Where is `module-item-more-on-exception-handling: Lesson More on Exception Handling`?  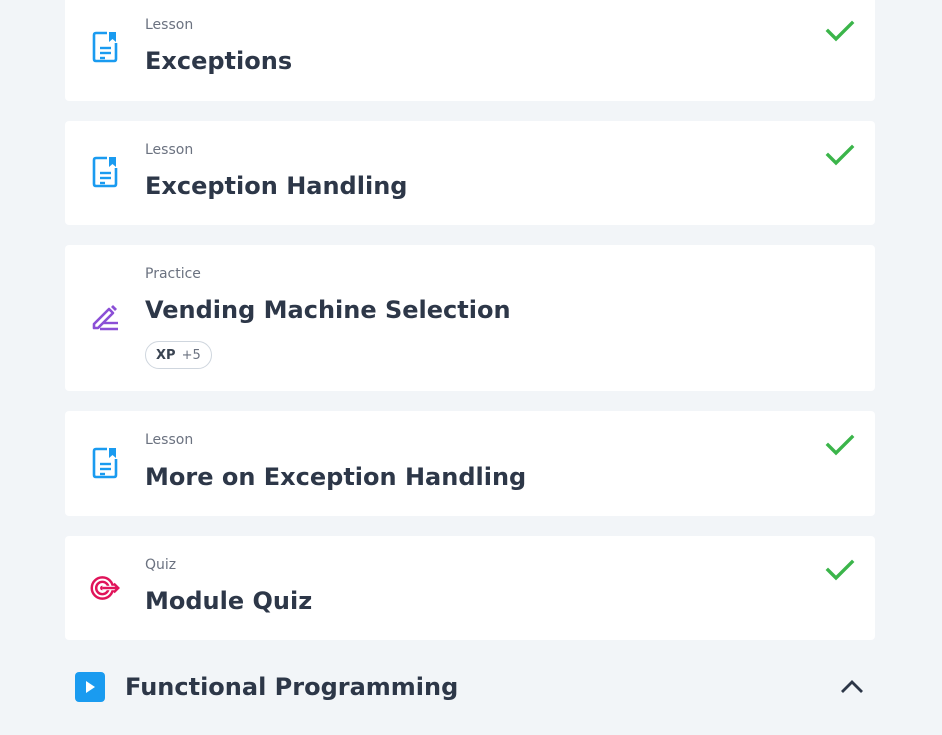
module-item-more-on-exception-handling: Lesson More on Exception Handling is located at coordinates (470, 463).